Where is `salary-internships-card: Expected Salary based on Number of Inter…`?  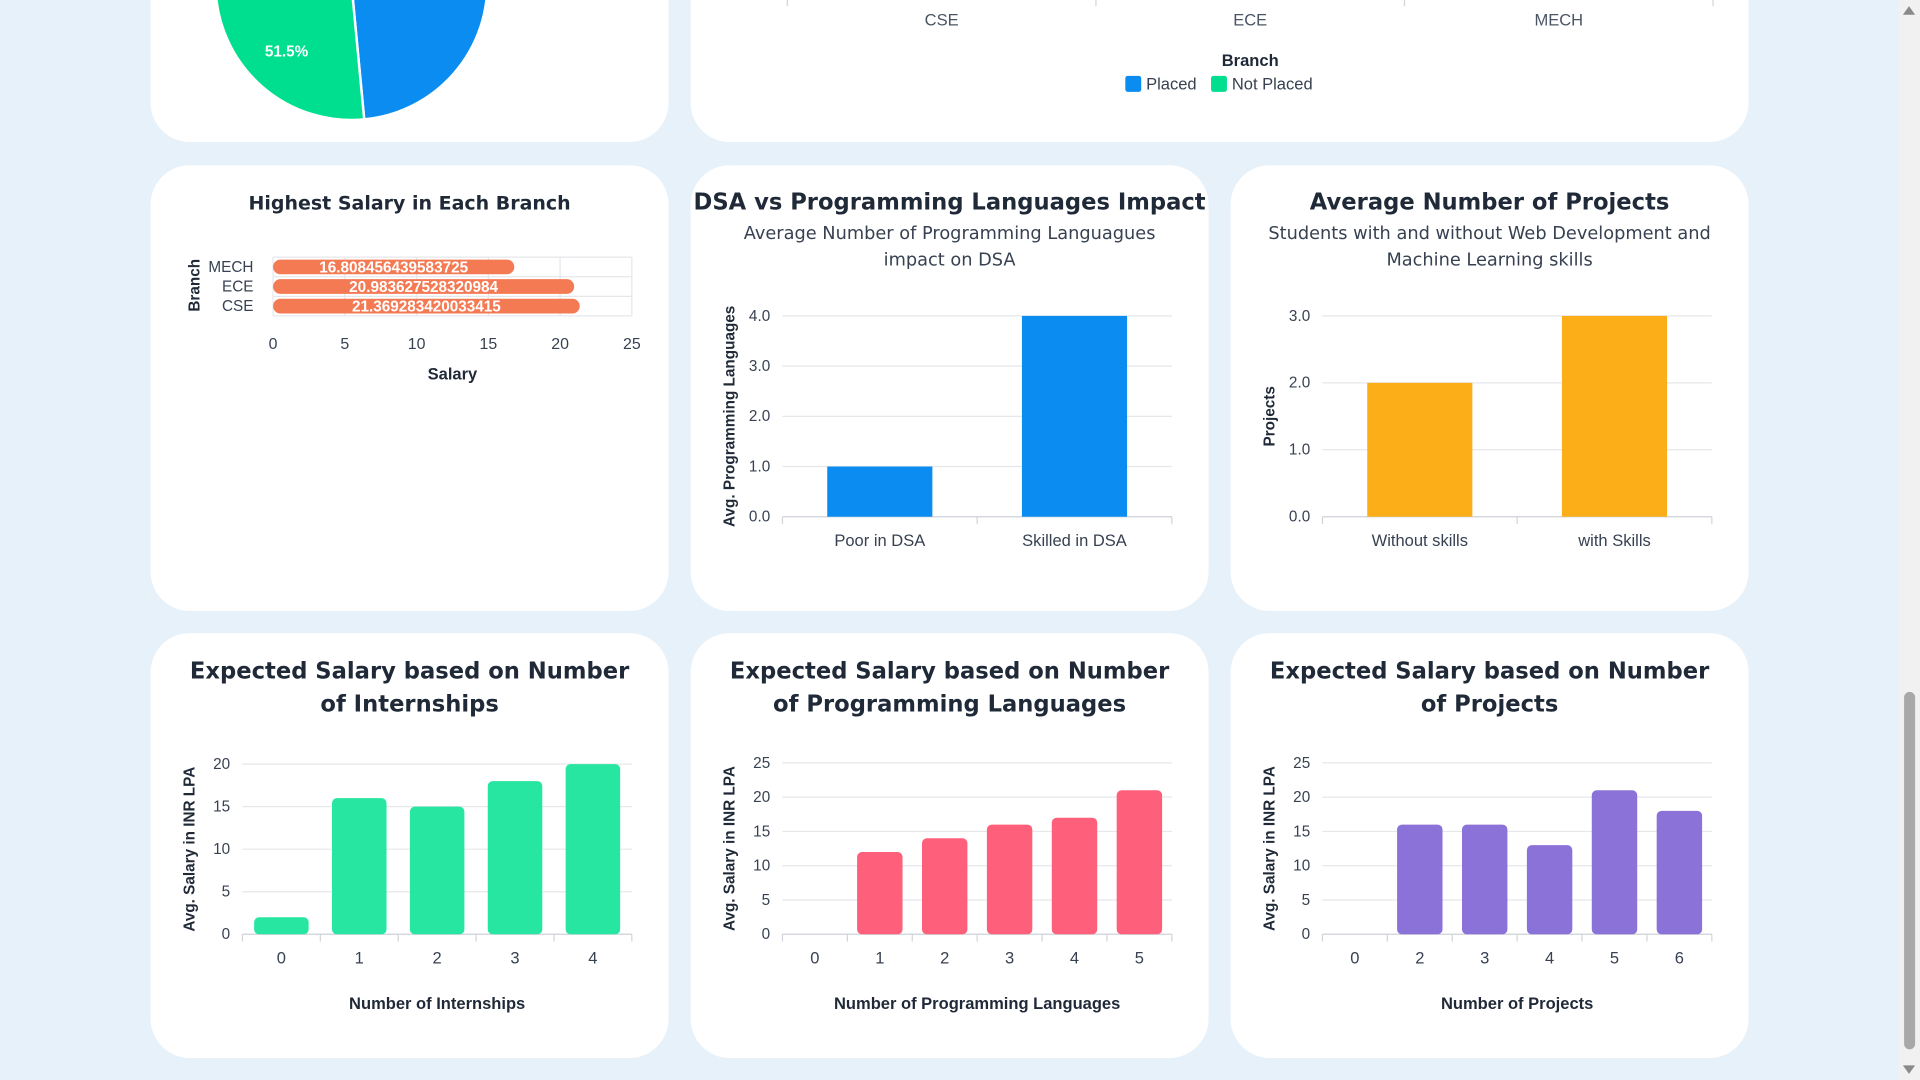 salary-internships-card: Expected Salary based on Number of Inter… is located at coordinates (409, 845).